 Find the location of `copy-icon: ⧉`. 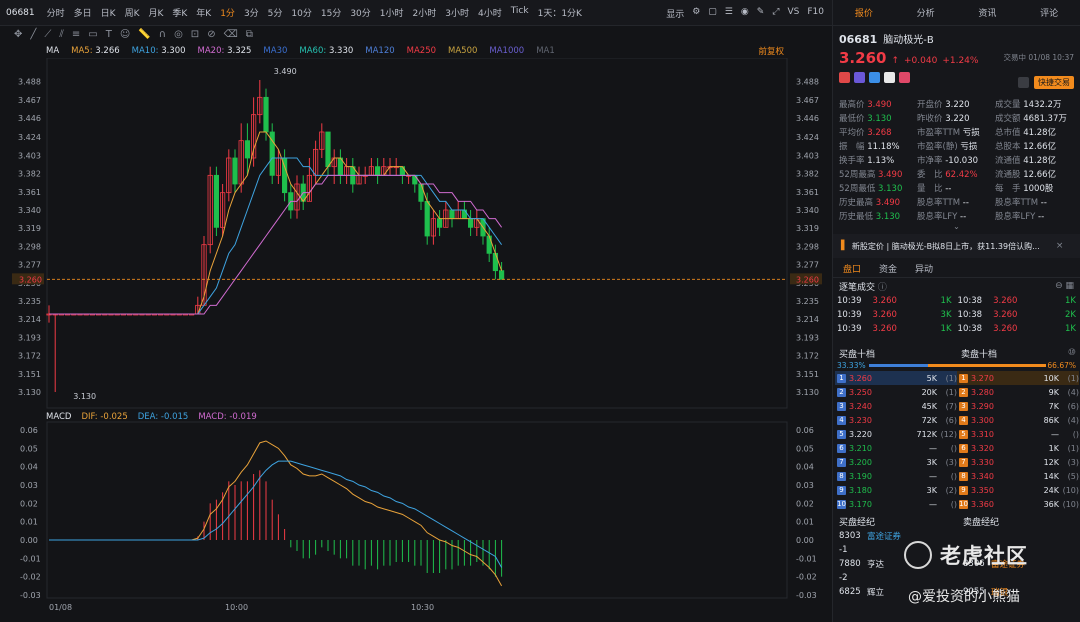

copy-icon: ⧉ is located at coordinates (249, 34).